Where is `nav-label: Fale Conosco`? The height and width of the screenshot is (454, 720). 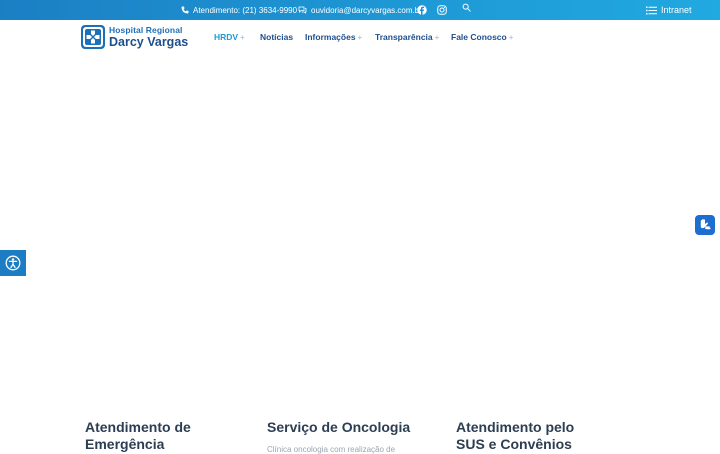
nav-label: Fale Conosco is located at coordinates (479, 37).